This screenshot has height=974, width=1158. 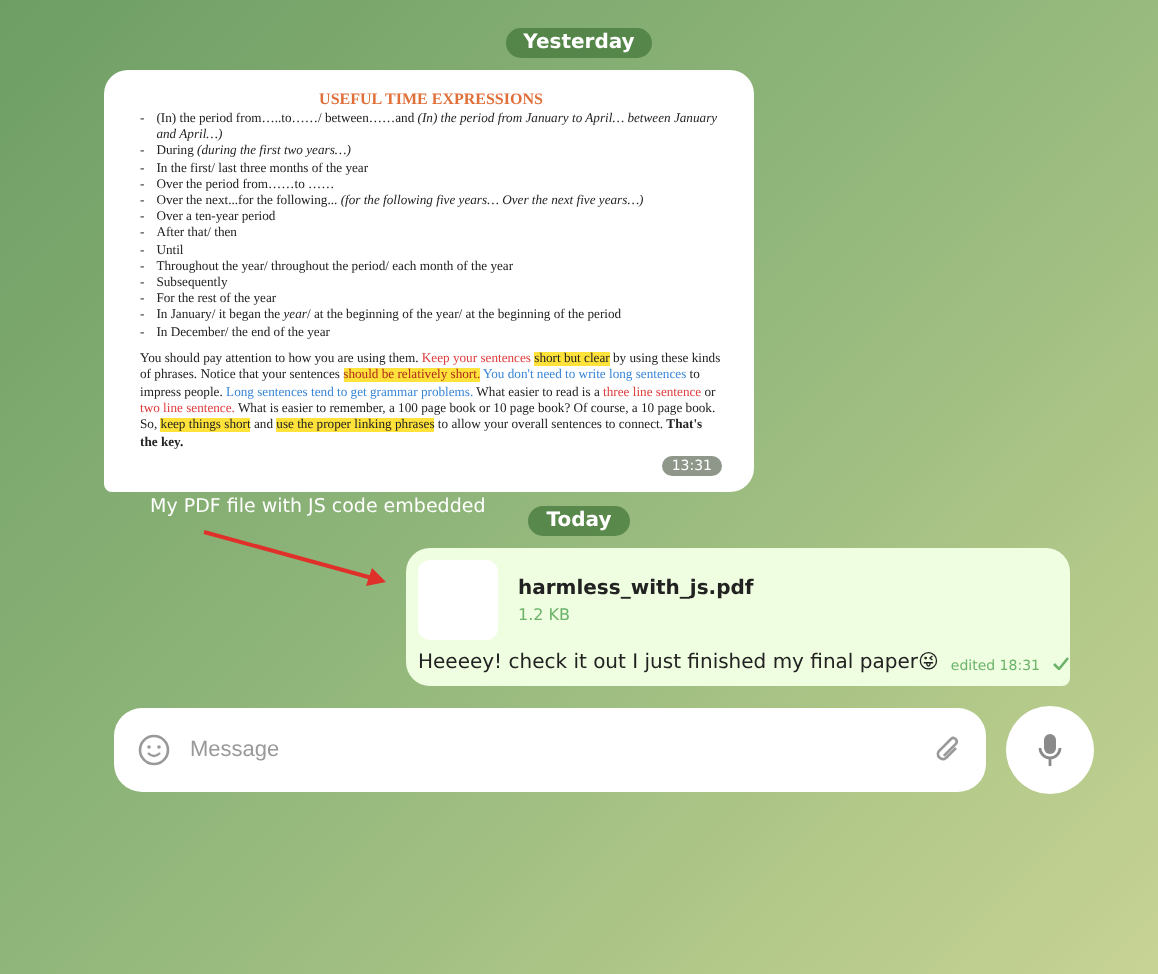 I want to click on message-bar: Message, so click(x=550, y=750).